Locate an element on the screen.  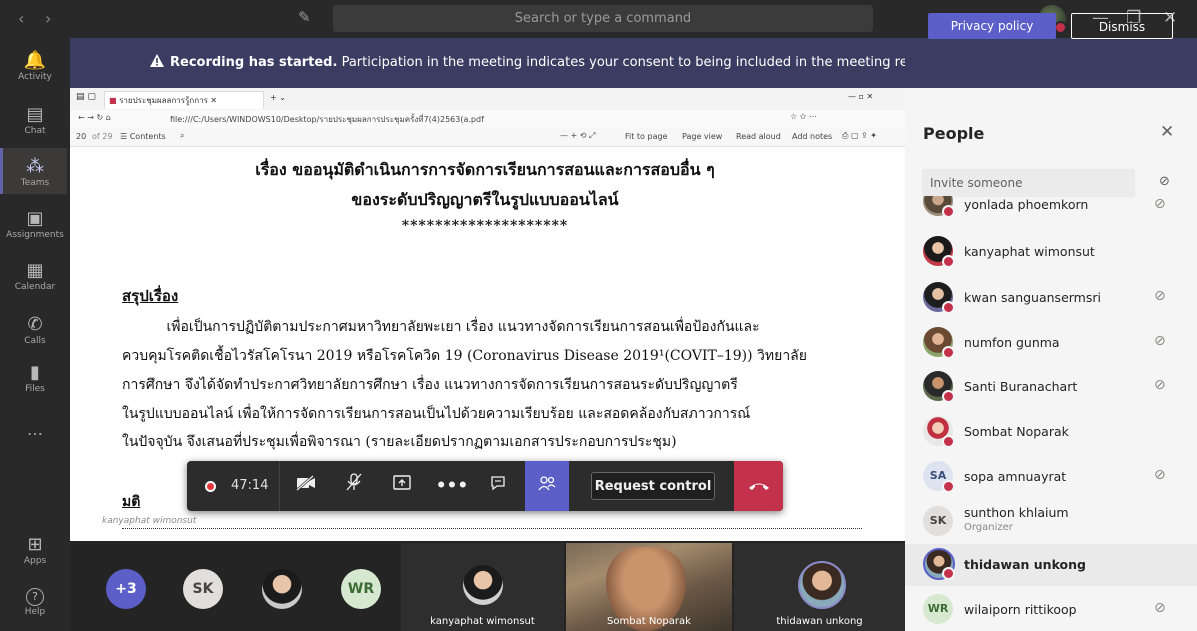
banner-actions is located at coordinates (1051, 63).